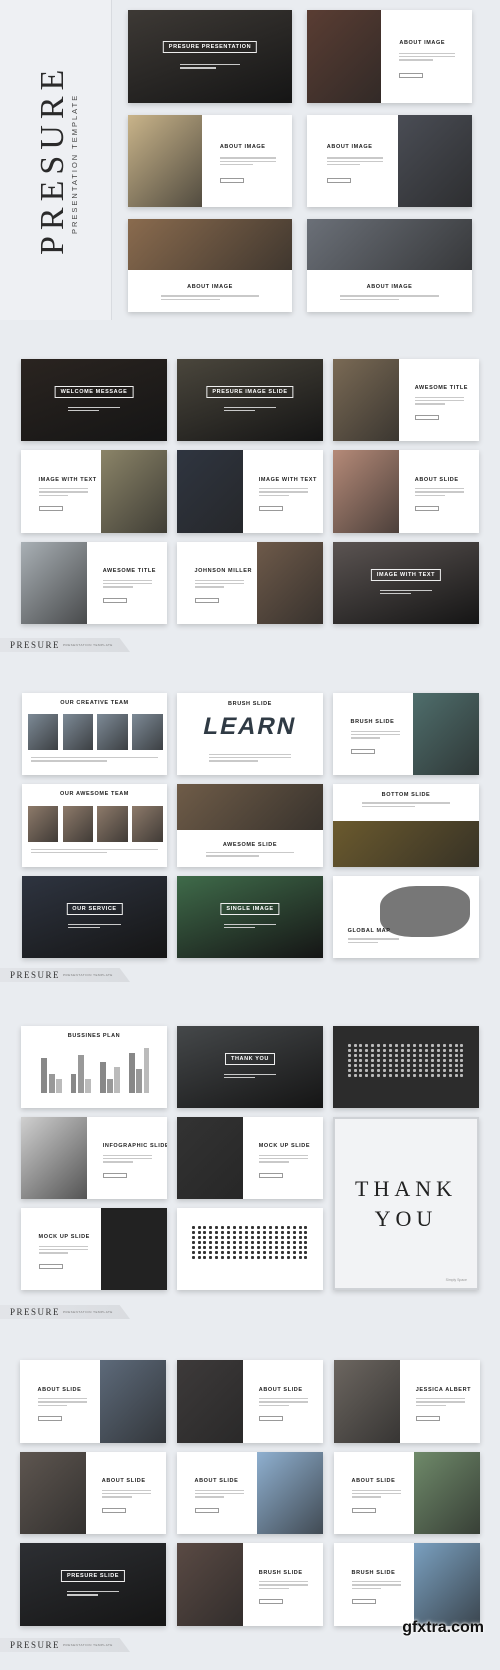 This screenshot has height=1670, width=500. What do you see at coordinates (93, 1584) in the screenshot?
I see `slide-presure-slide: PRESURE SLIDE` at bounding box center [93, 1584].